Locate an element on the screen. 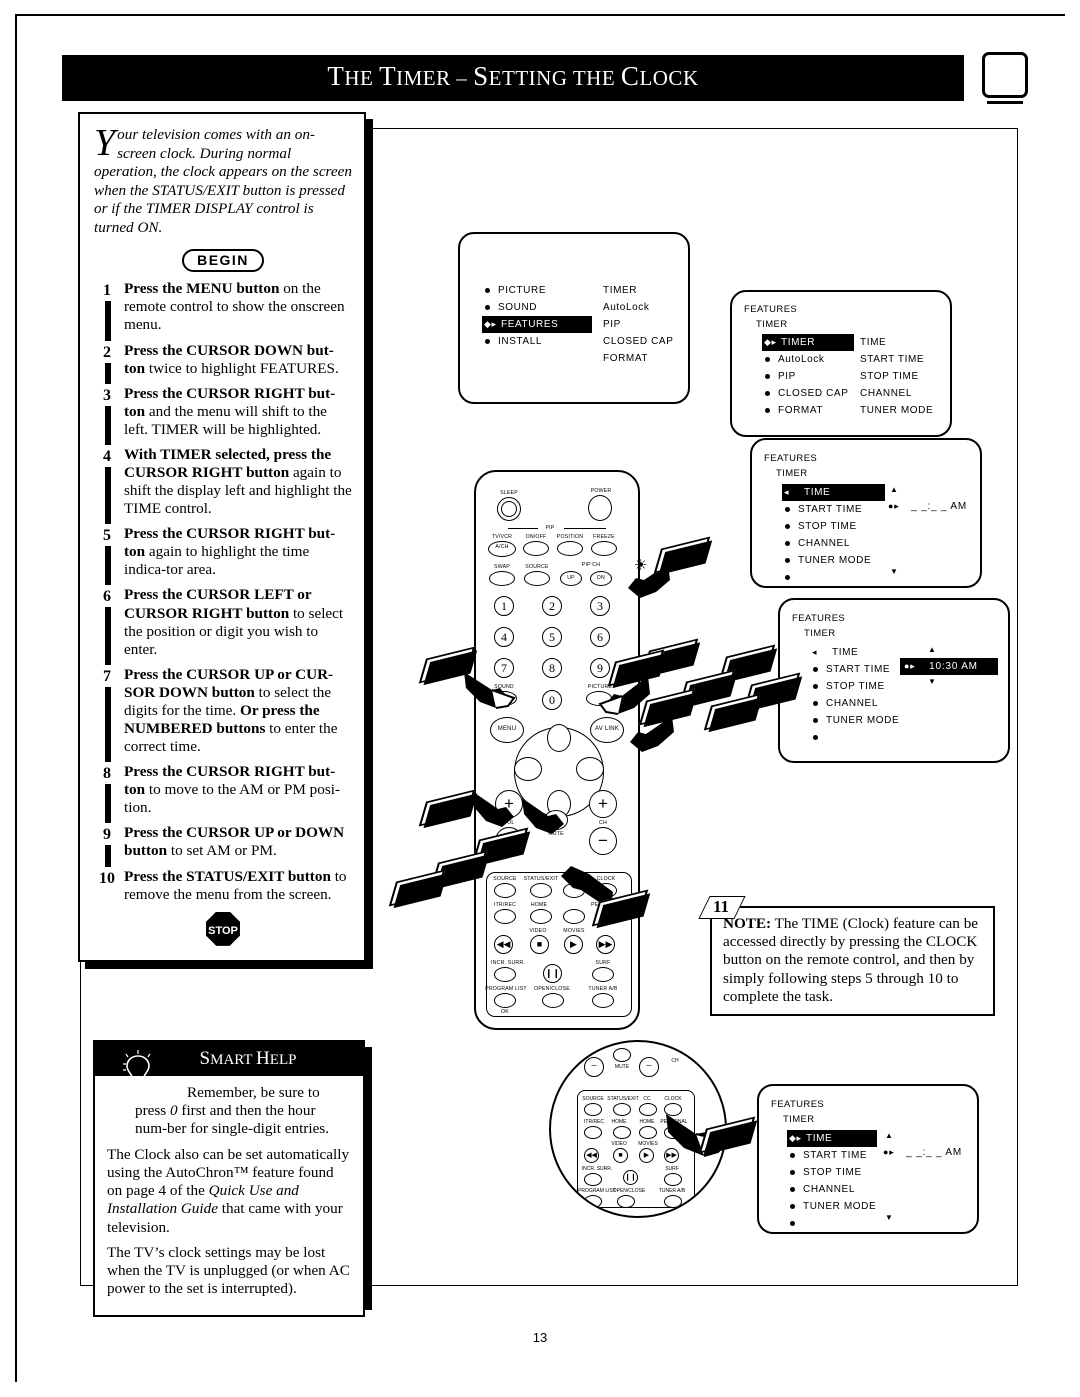 The height and width of the screenshot is (1397, 1080). mag-stop-button: ■ is located at coordinates (620, 1155).